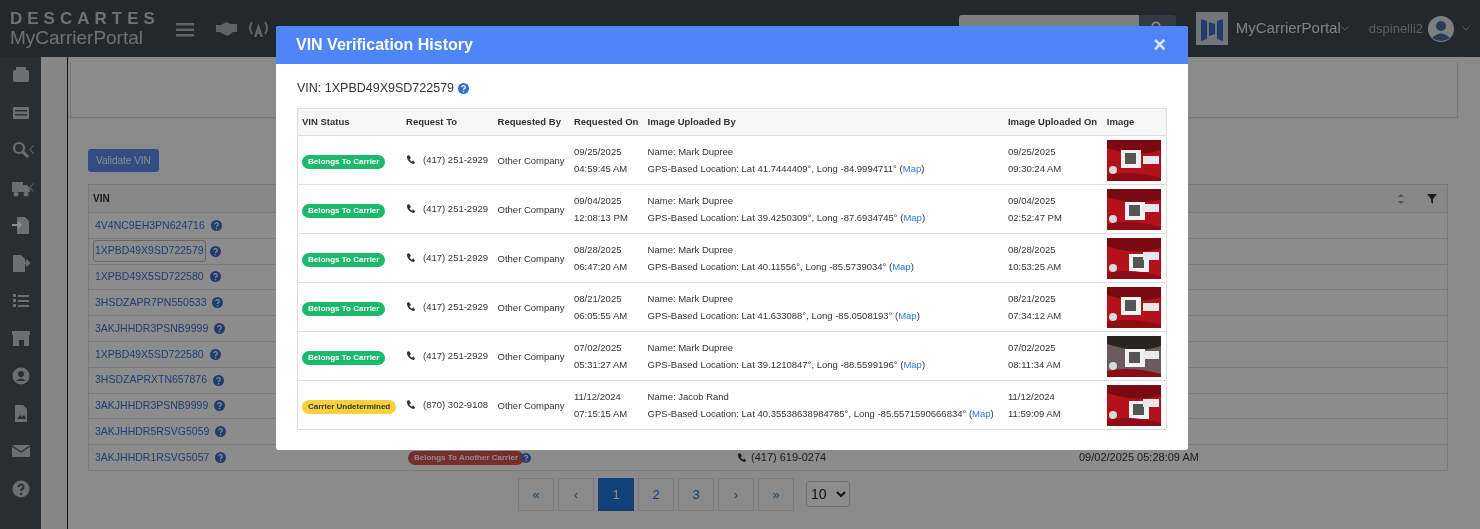 This screenshot has width=1480, height=529. Describe the element at coordinates (1288, 28) in the screenshot. I see `portal-menu: MyCarrierPortal` at that location.